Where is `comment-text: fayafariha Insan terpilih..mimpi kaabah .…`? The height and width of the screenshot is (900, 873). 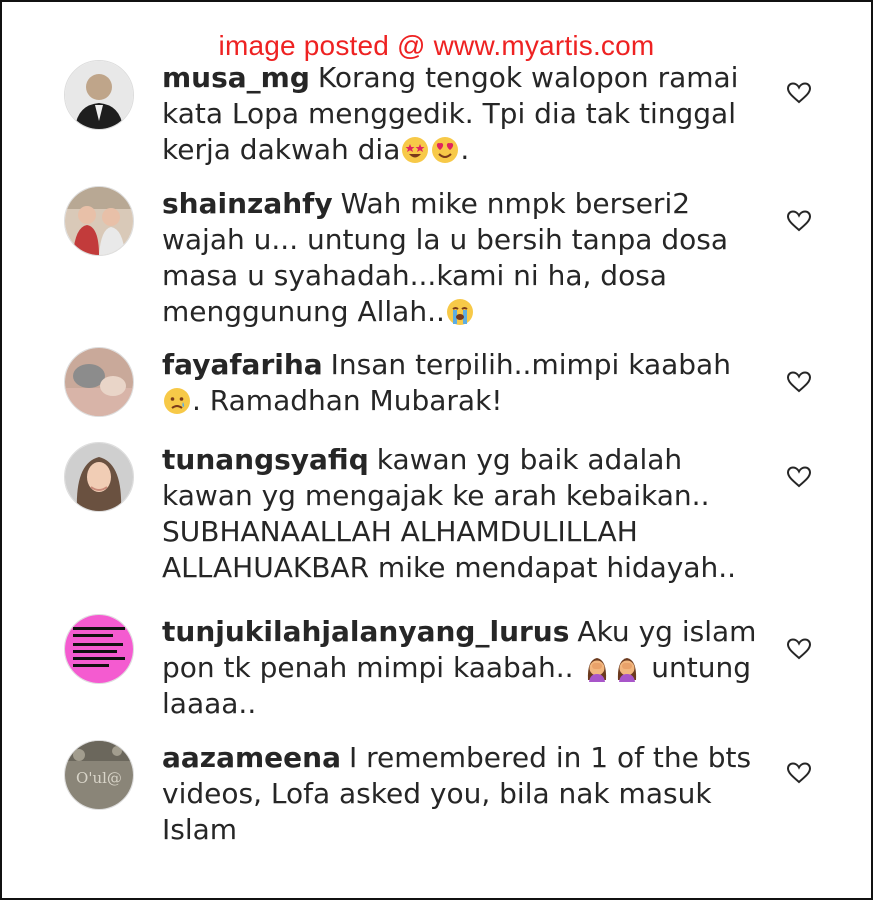
comment-text: fayafariha Insan terpilih..mimpi kaabah .… is located at coordinates (462, 383).